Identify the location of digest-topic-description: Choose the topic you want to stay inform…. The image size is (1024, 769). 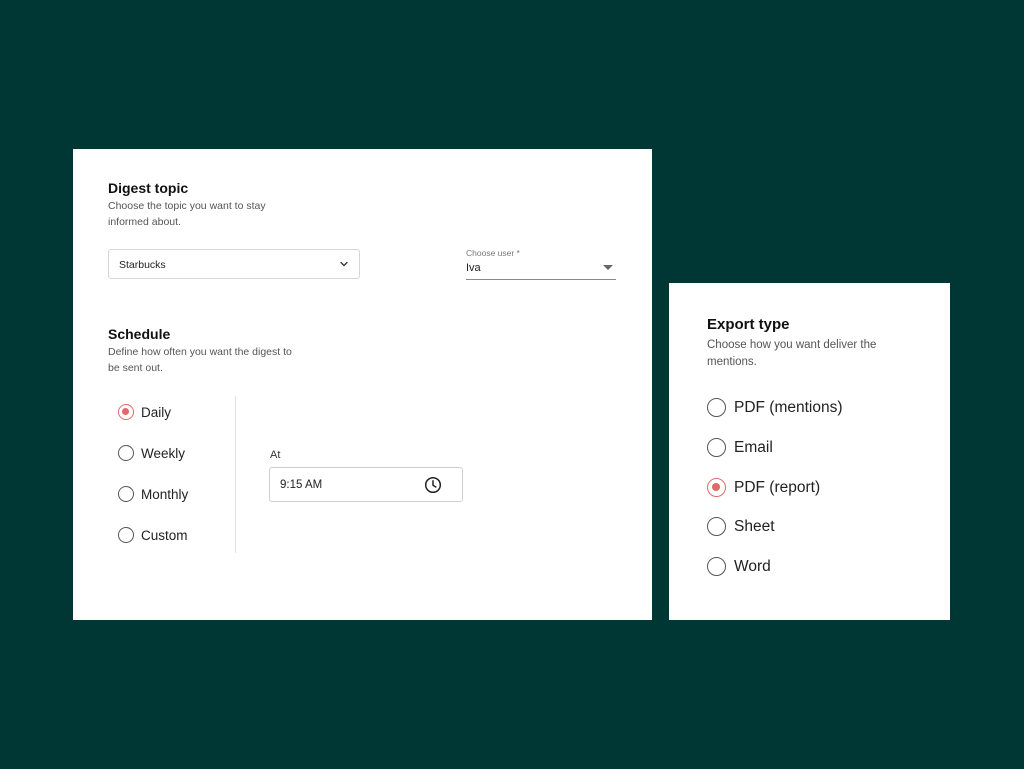
(187, 214).